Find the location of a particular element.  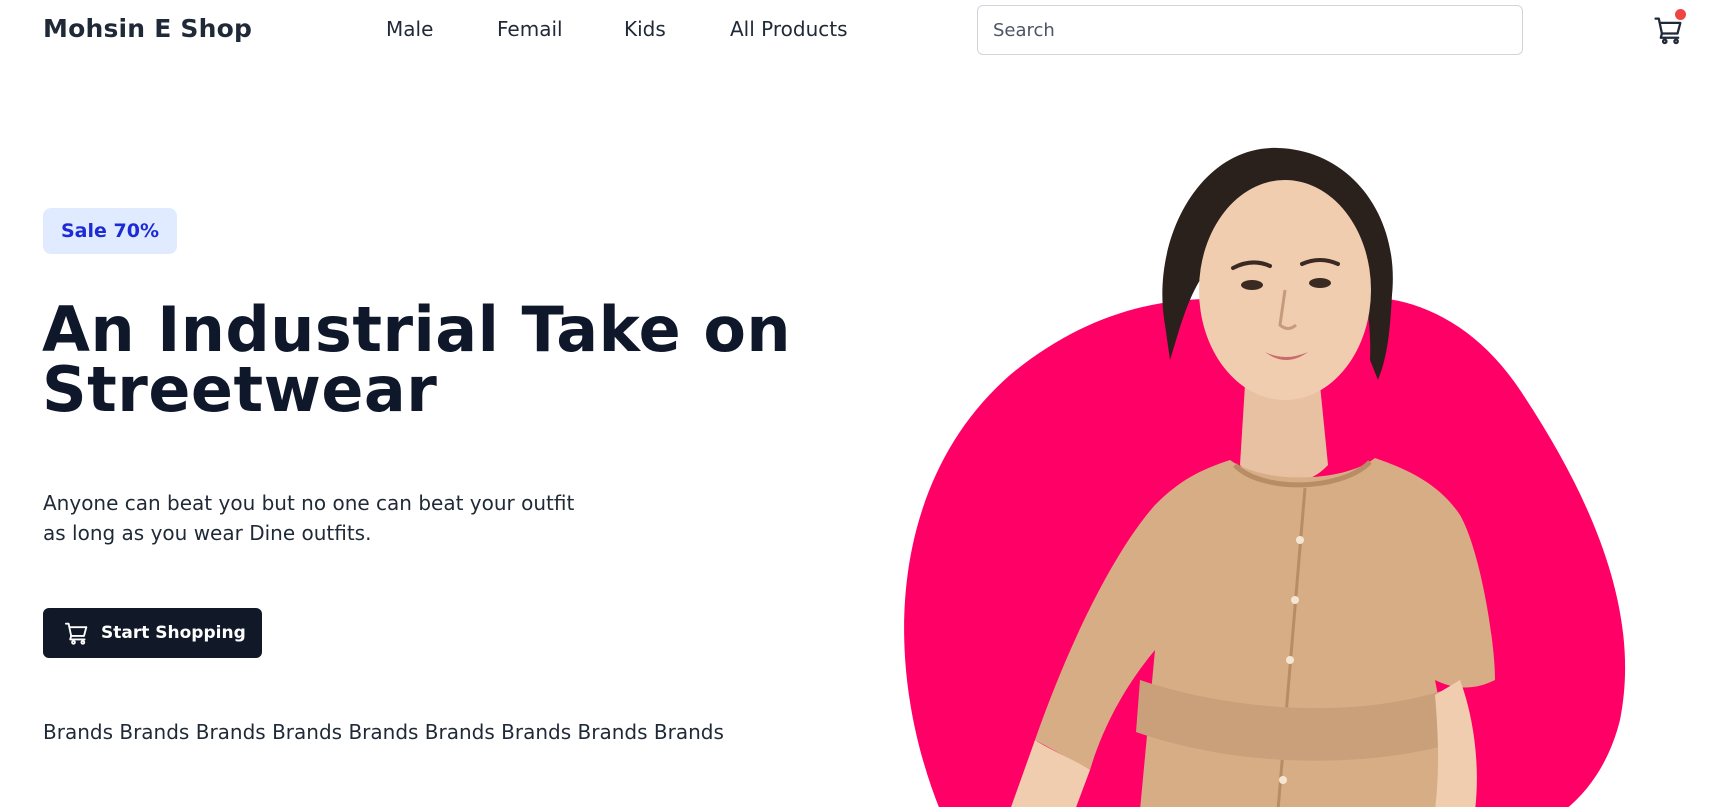

nav-link-male: Male is located at coordinates (409, 29).